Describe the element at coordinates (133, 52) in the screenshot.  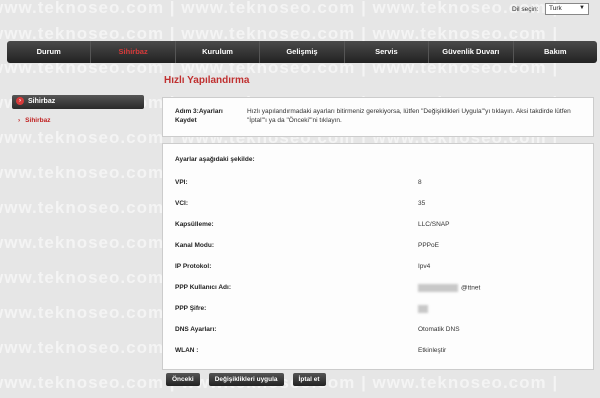
I see `nav-sihirbaz: Sihirbaz` at that location.